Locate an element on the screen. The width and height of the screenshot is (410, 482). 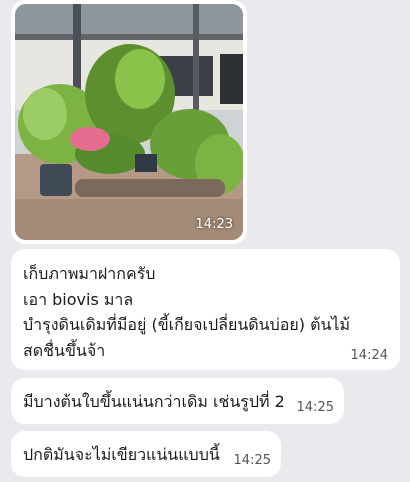
text-message-bubble: ปกติมันจะไม่เขียวแน่นแบบนี้ 14:25 is located at coordinates (146, 454).